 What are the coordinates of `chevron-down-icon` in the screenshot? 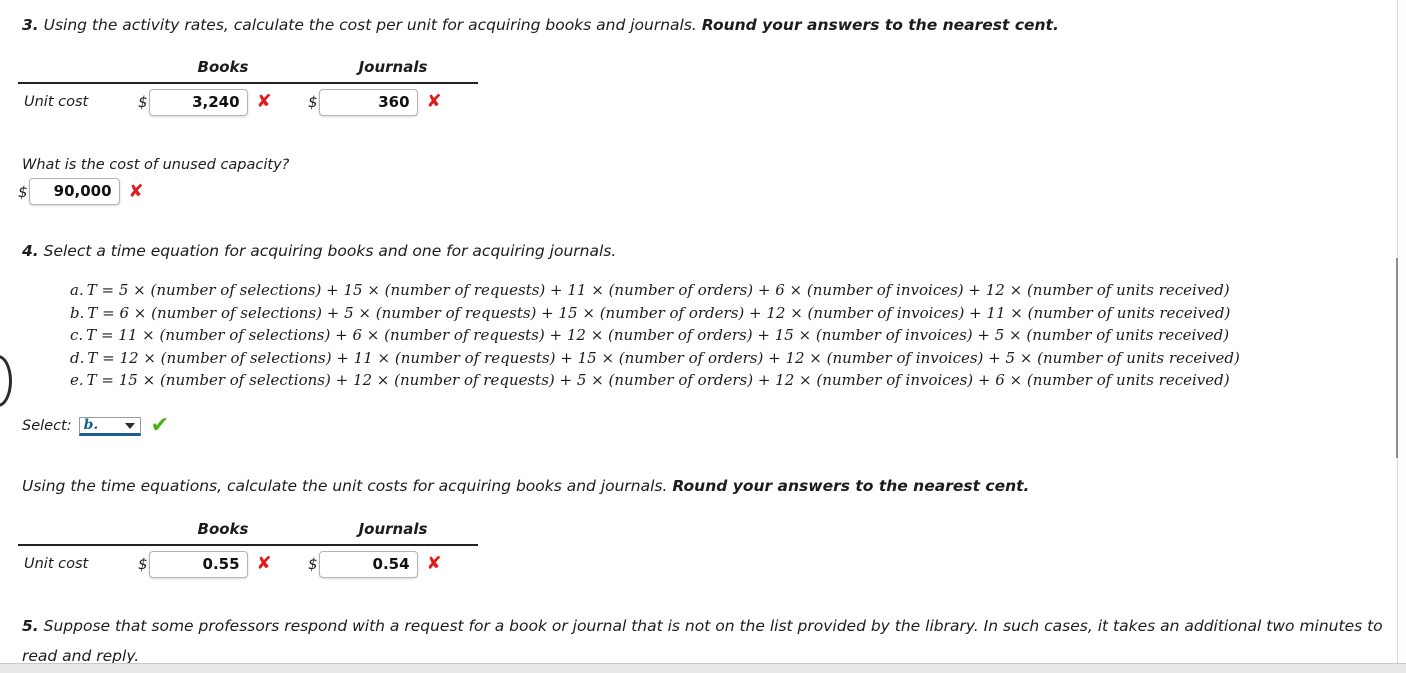 It's located at (129, 426).